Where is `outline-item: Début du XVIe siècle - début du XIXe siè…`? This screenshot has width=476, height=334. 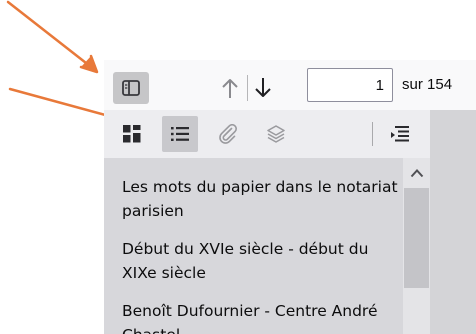 outline-item: Début du XVIe siècle - début du XIXe siè… is located at coordinates (260, 261).